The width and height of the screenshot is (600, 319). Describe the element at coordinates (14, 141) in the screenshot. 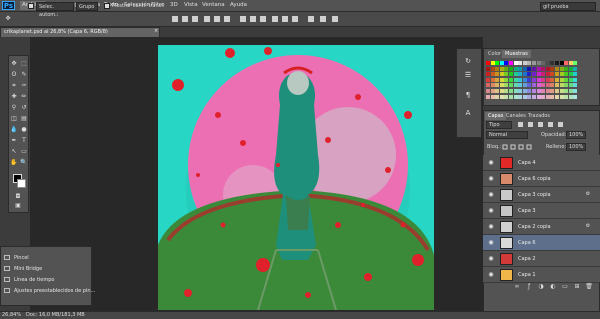

I see `pen-icon: ✒` at that location.